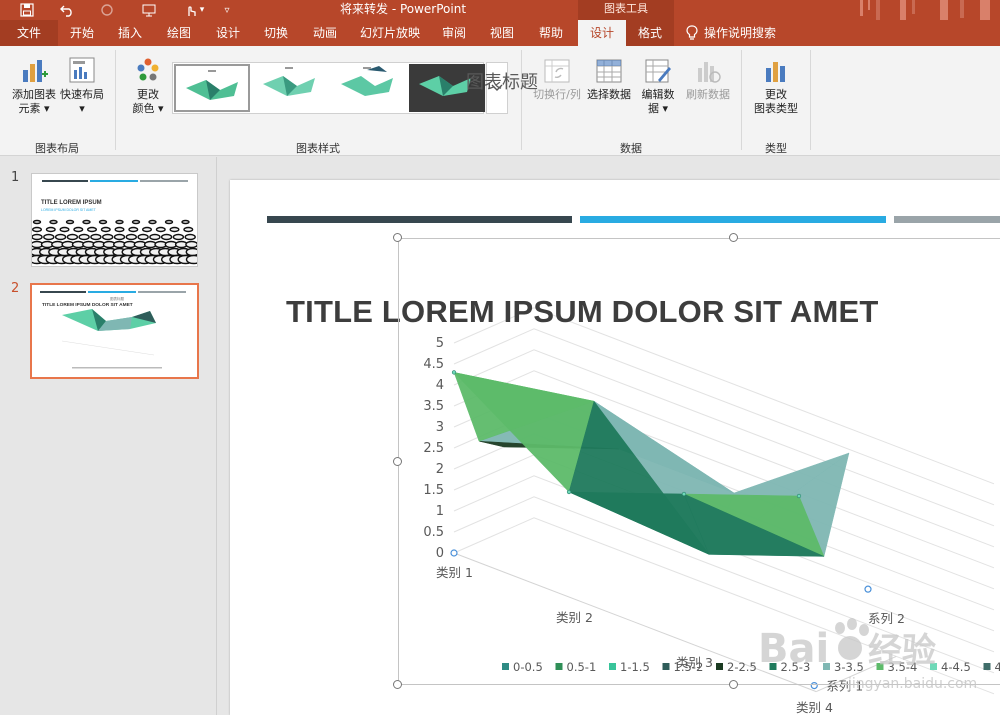 This screenshot has width=1000, height=715. What do you see at coordinates (902, 651) in the screenshot?
I see `watermark-brand-cn: 经验` at bounding box center [902, 651].